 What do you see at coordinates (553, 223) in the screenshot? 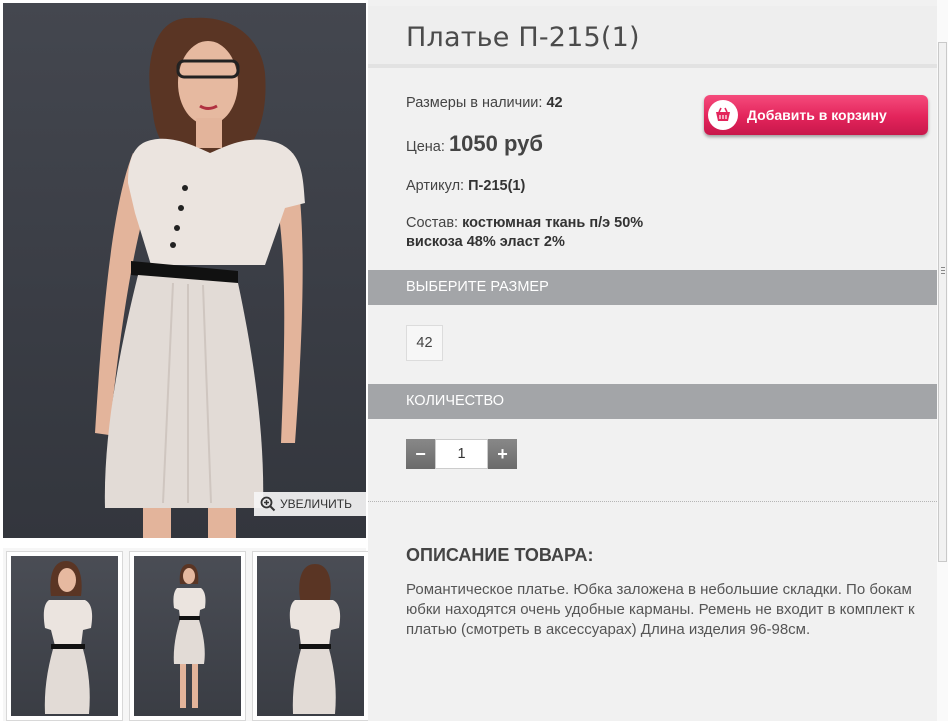
I see `composition-value-1: костюмная ткань п/э 50%` at bounding box center [553, 223].